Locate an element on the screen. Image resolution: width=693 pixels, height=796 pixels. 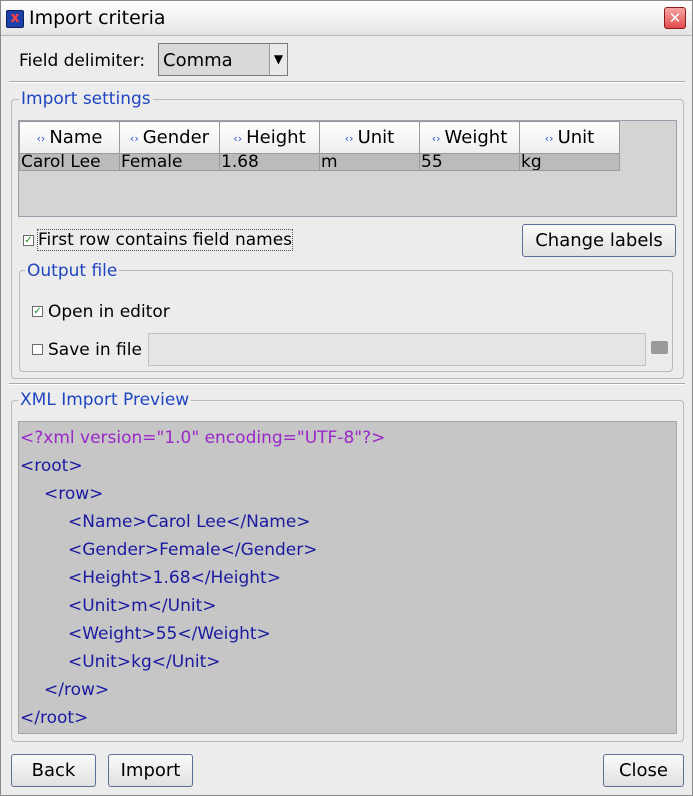
xml-line: </root> is located at coordinates (54, 718).